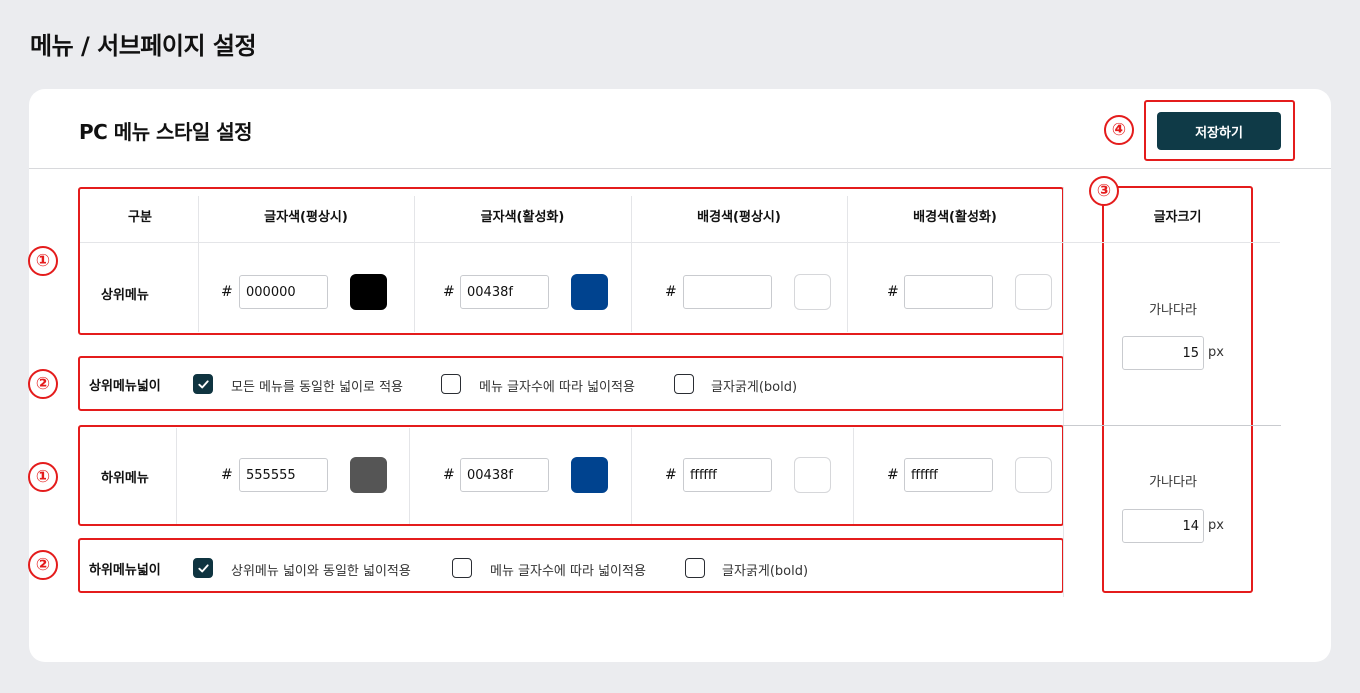  I want to click on header-bg-active: 배경색(활성화), so click(955, 217).